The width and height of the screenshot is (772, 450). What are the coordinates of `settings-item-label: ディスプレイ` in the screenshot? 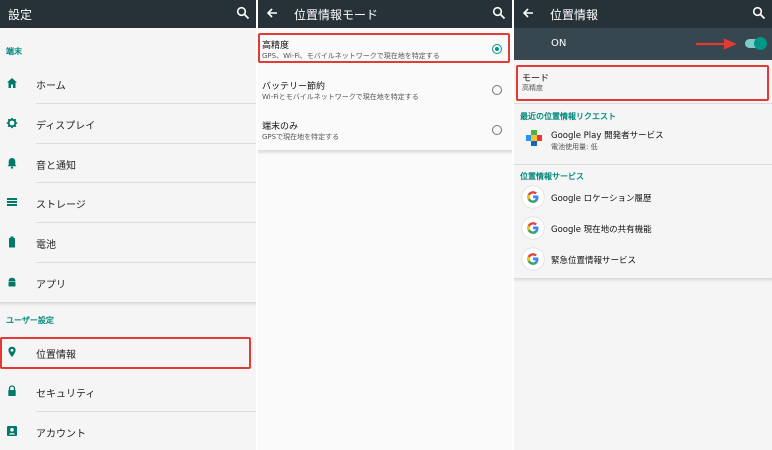 It's located at (66, 126).